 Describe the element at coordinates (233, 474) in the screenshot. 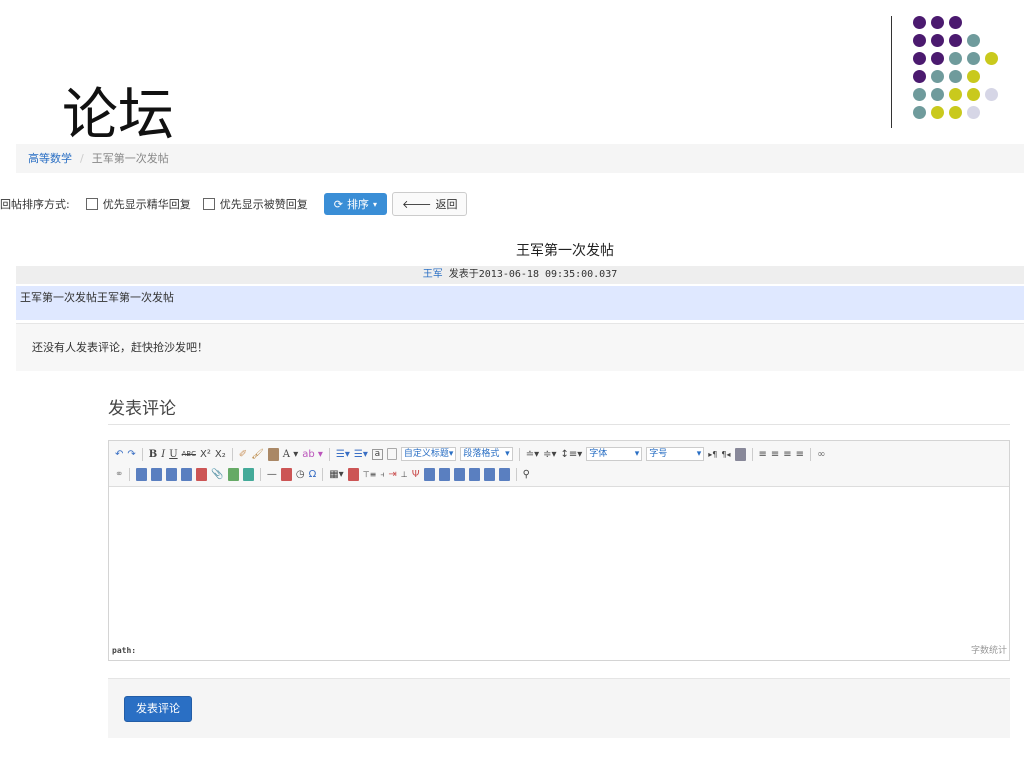

I see `insert-video-icon` at that location.